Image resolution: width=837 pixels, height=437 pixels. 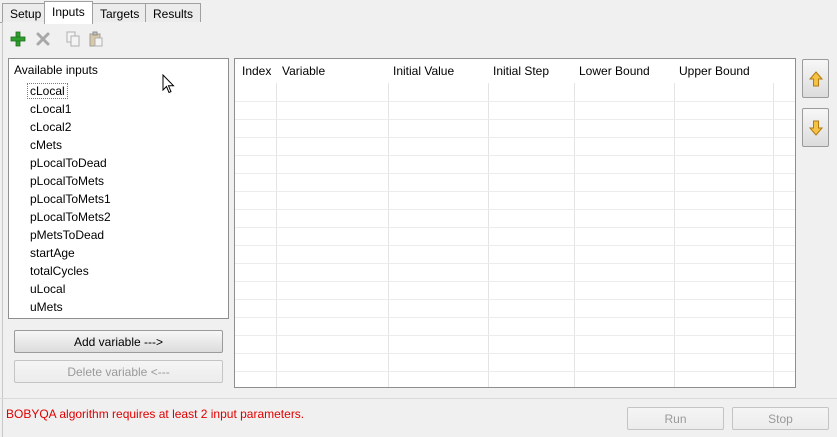 I want to click on mouse-cursor-icon, so click(x=168, y=84).